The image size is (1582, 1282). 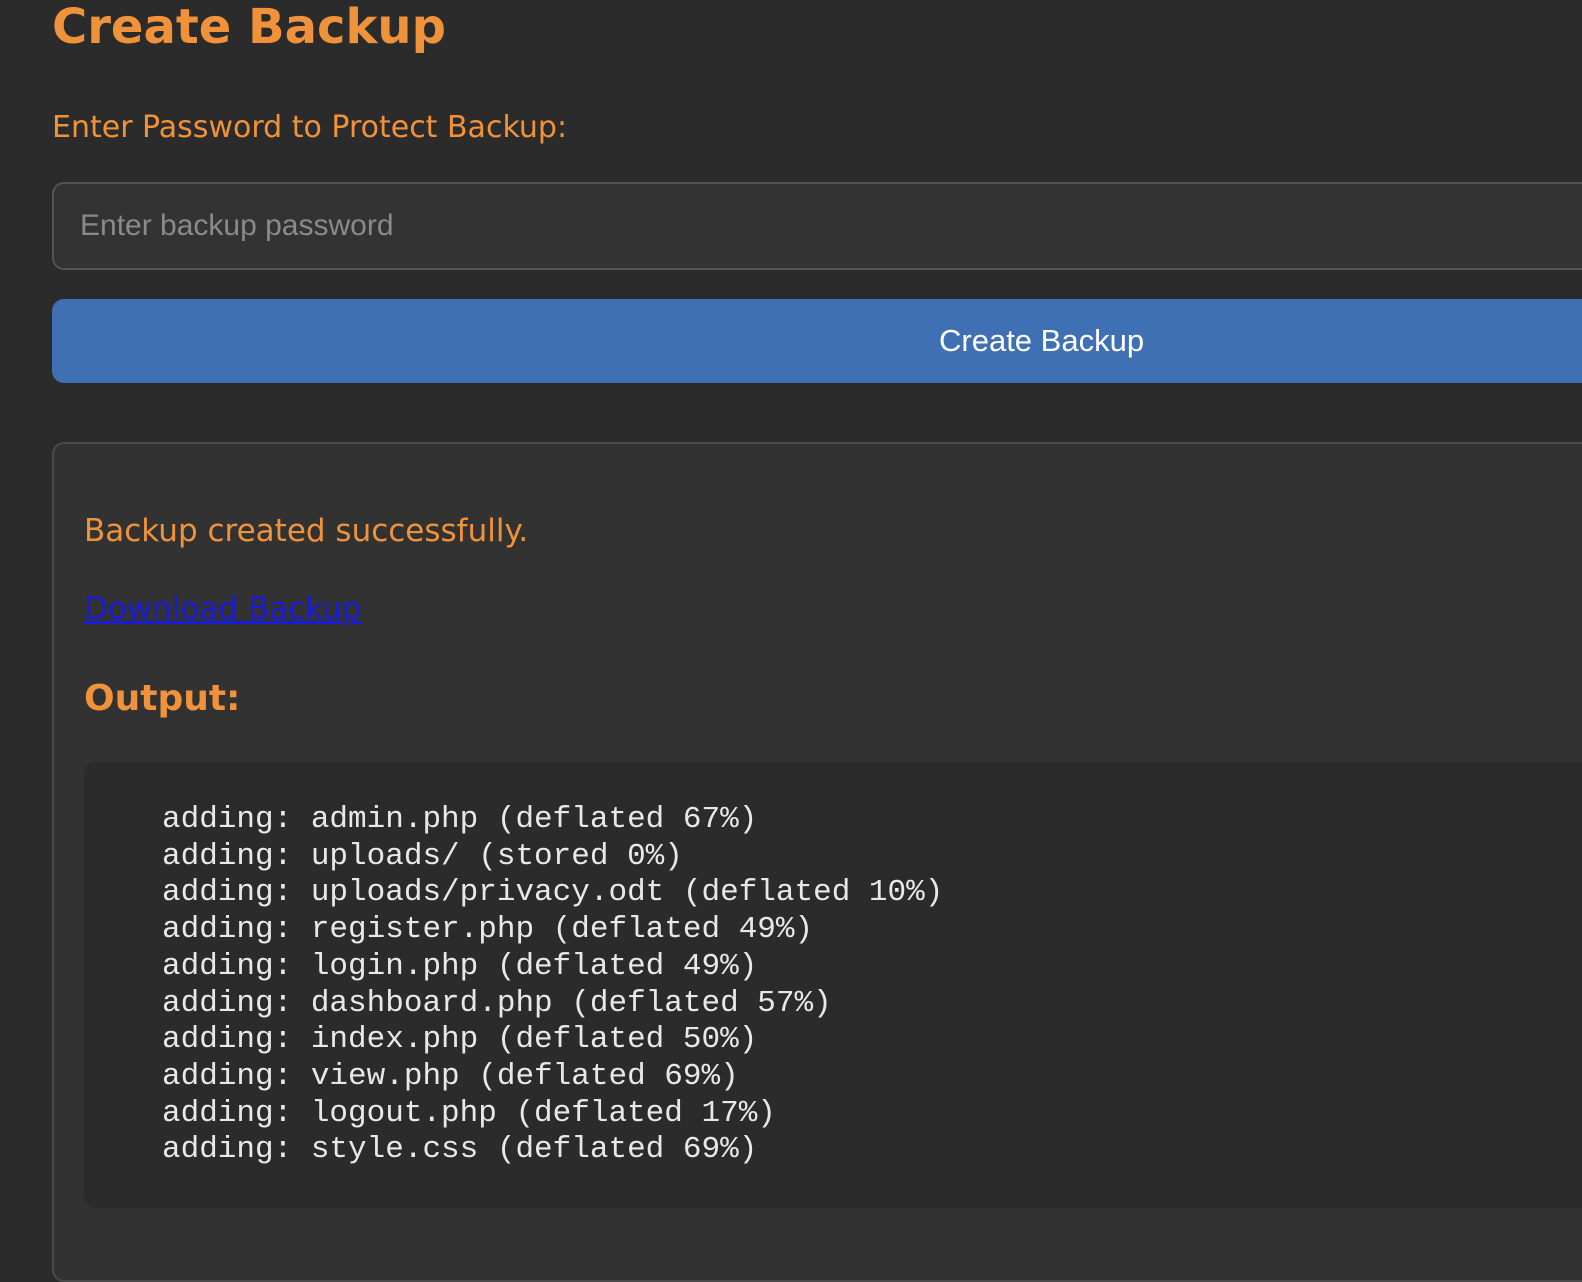 I want to click on output-heading: Output:, so click(x=162, y=698).